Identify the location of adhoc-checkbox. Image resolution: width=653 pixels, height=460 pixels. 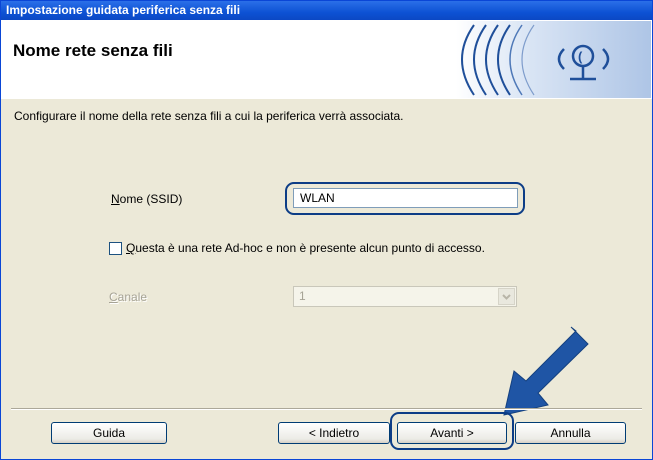
(115, 248).